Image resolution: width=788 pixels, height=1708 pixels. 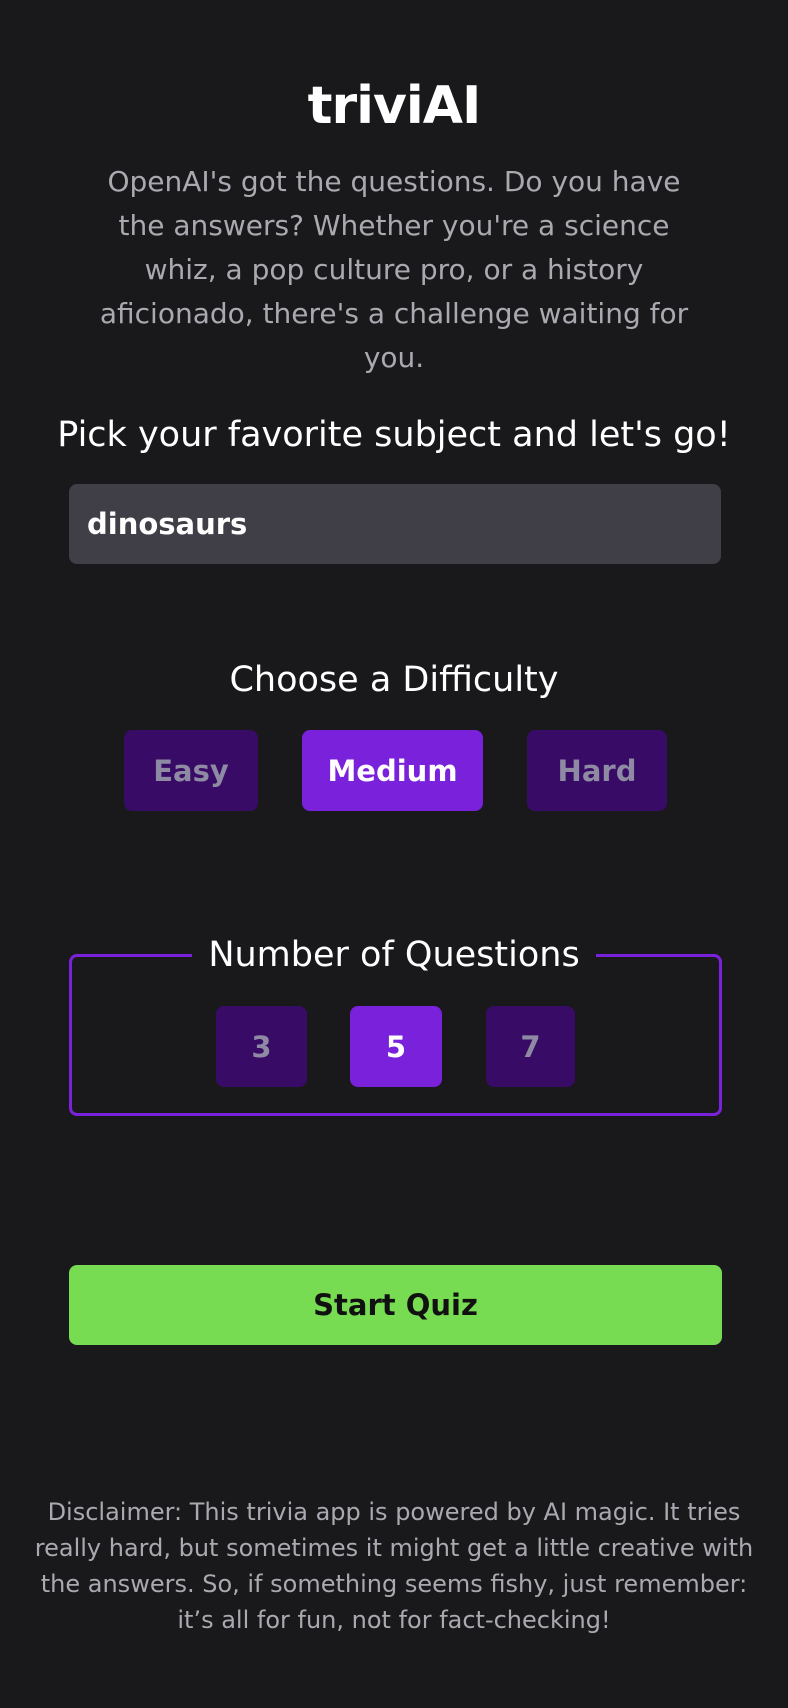 I want to click on question-count-5-button: 5, so click(x=396, y=1046).